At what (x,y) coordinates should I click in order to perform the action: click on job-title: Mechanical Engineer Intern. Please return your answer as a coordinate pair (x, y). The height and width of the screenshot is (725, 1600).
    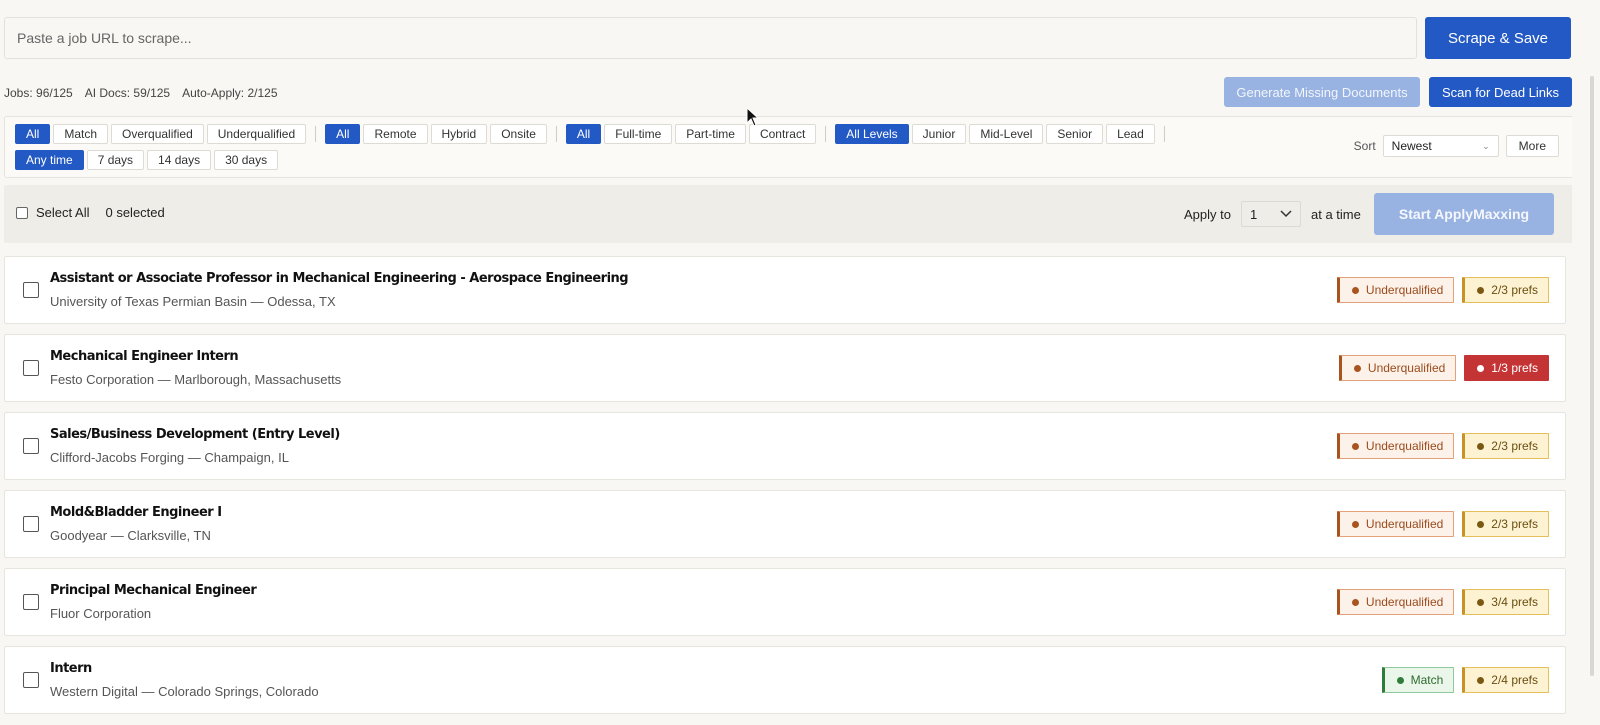
    Looking at the image, I should click on (144, 356).